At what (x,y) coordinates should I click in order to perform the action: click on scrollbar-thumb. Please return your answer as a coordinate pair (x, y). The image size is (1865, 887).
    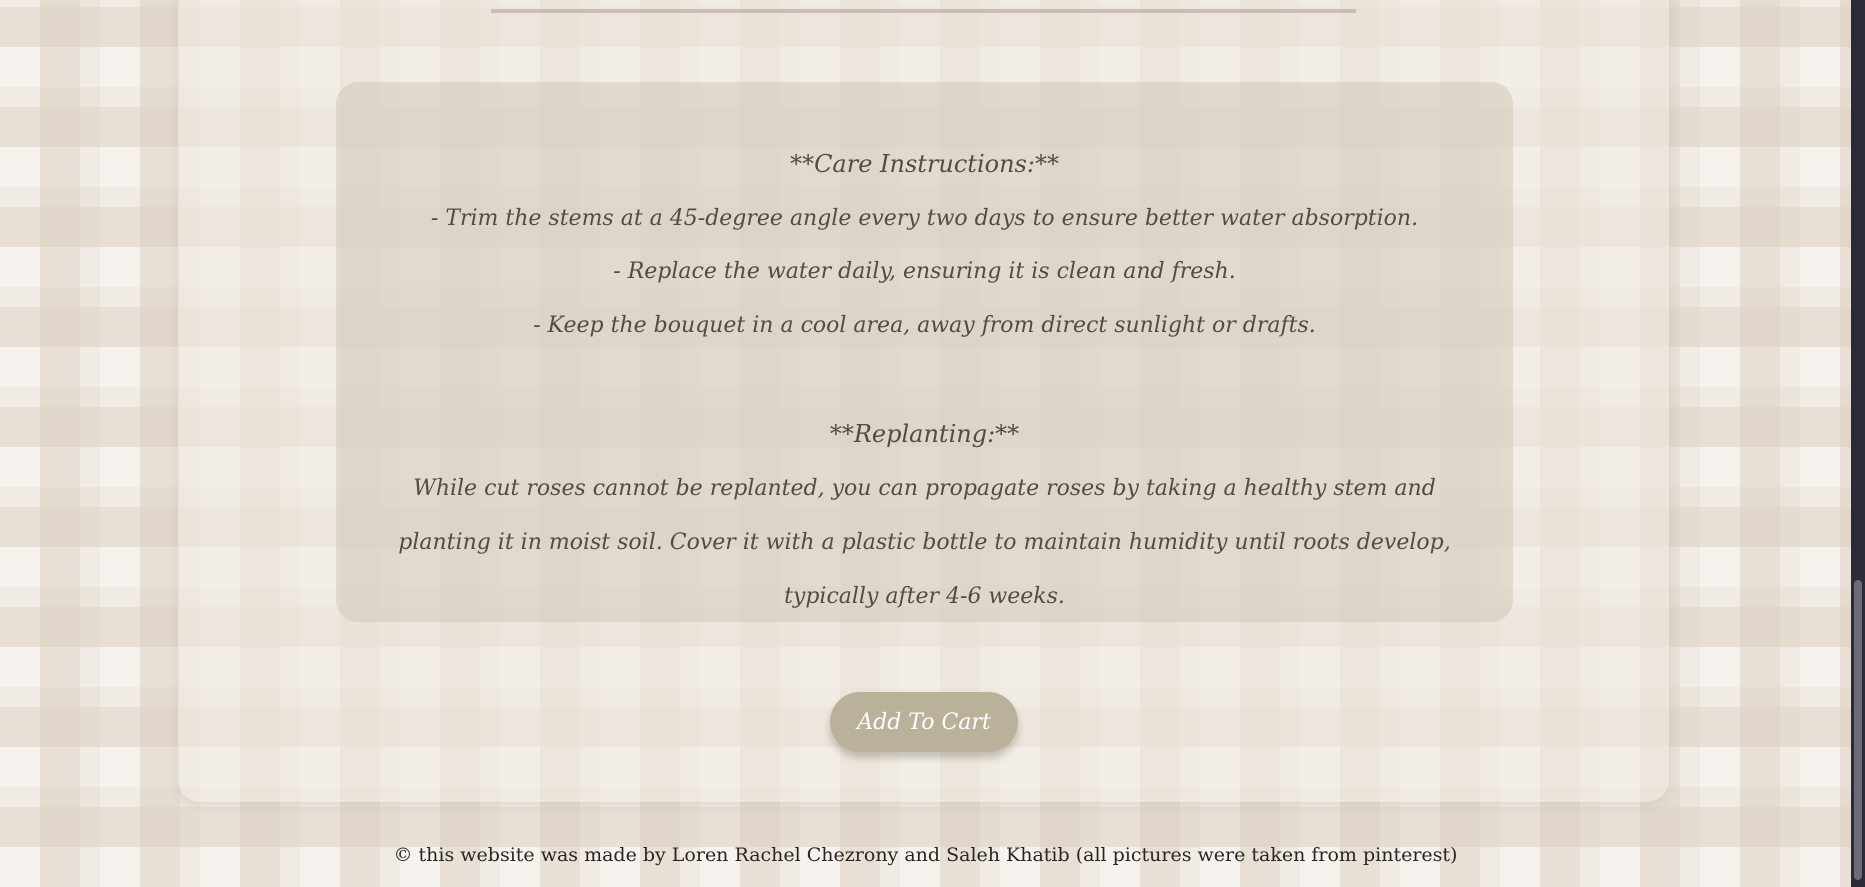
    Looking at the image, I should click on (1858, 730).